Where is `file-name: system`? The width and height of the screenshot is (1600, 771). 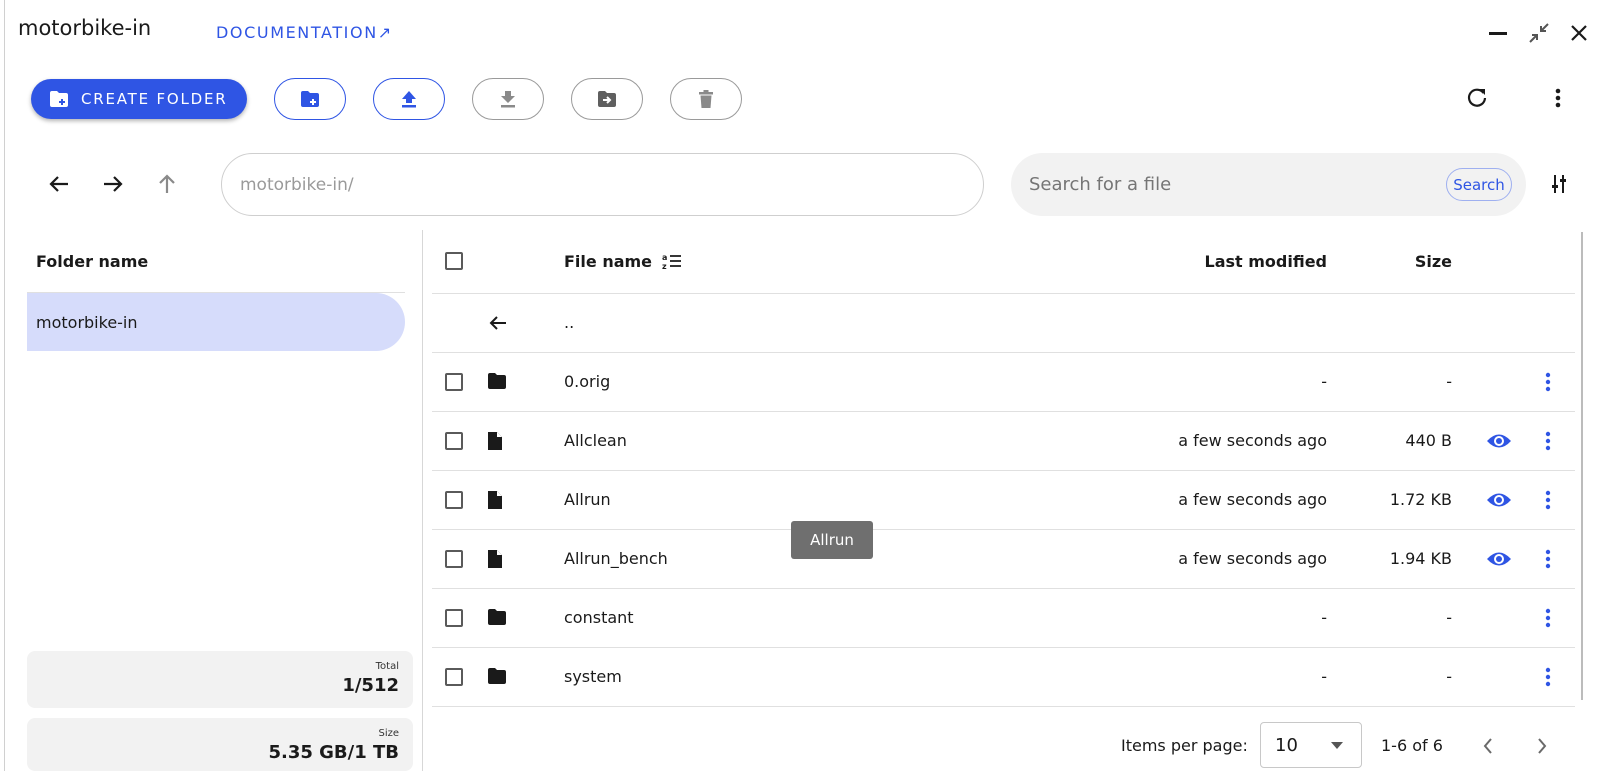
file-name: system is located at coordinates (593, 676).